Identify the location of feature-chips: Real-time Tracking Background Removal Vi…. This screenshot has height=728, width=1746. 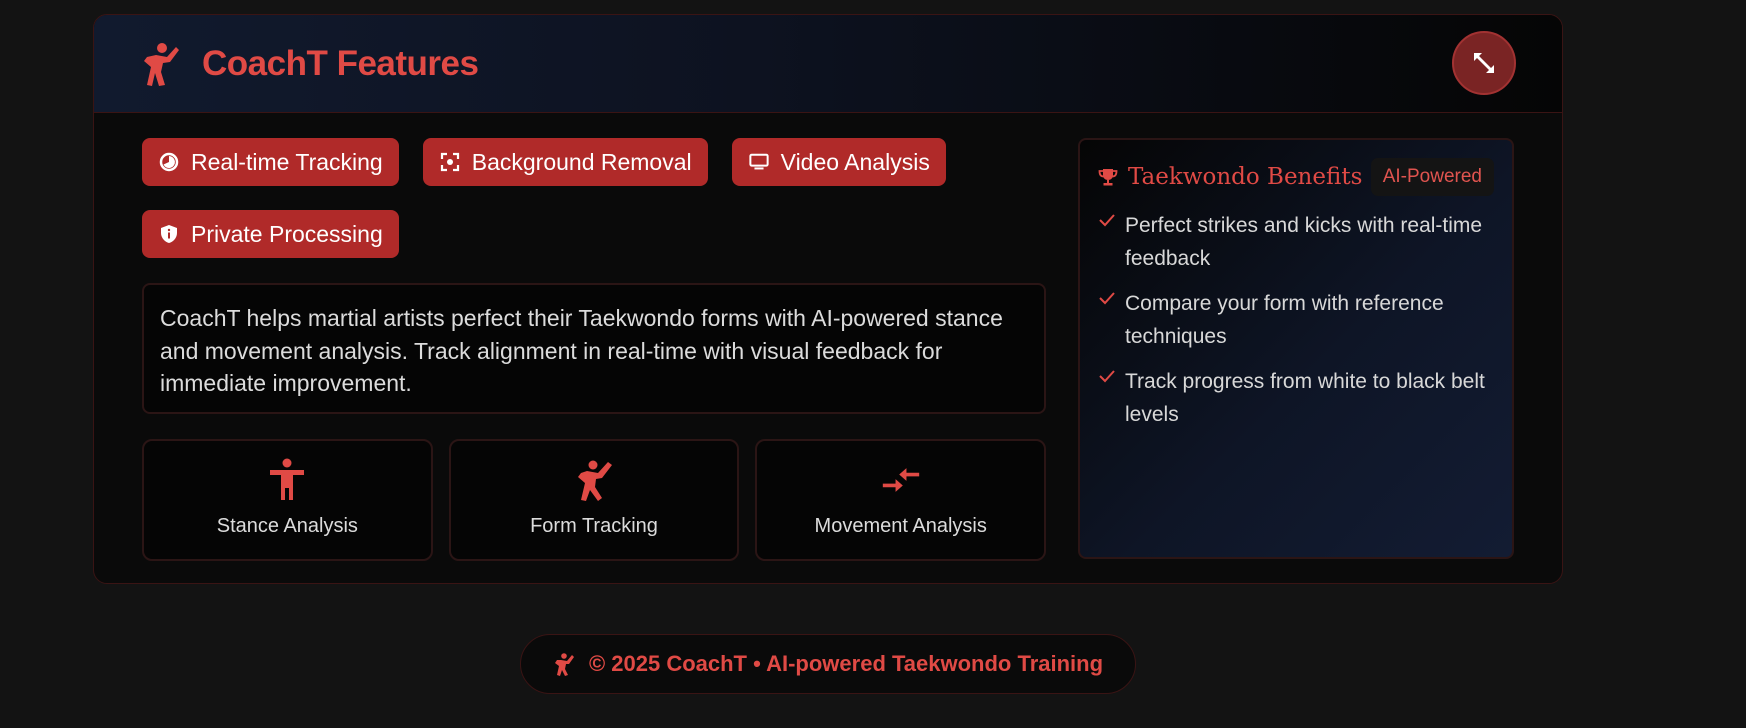
(594, 198).